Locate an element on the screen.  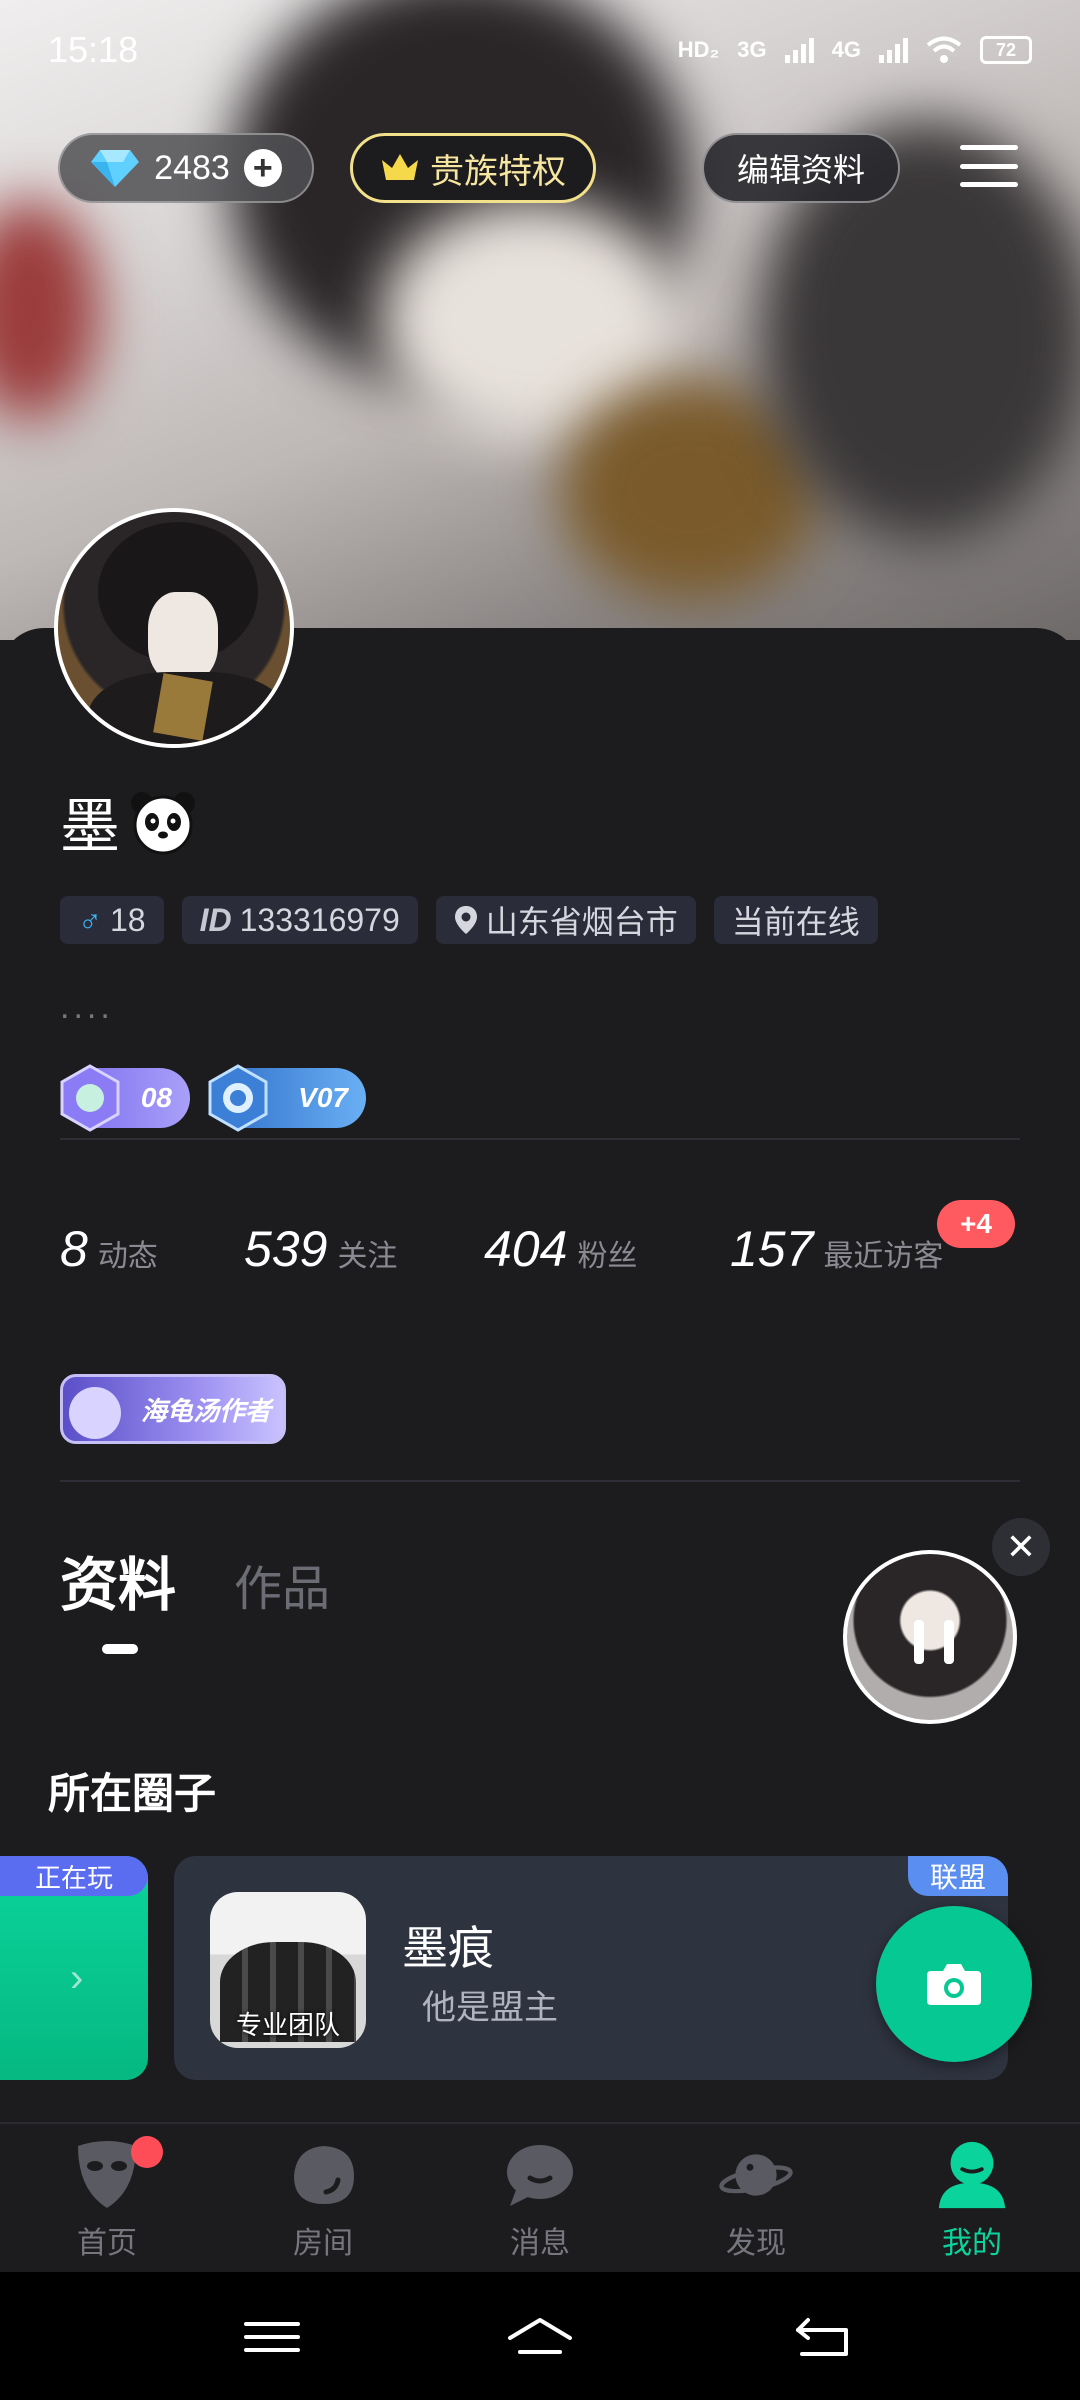
hd-icon: HD₂ is located at coordinates (698, 49).